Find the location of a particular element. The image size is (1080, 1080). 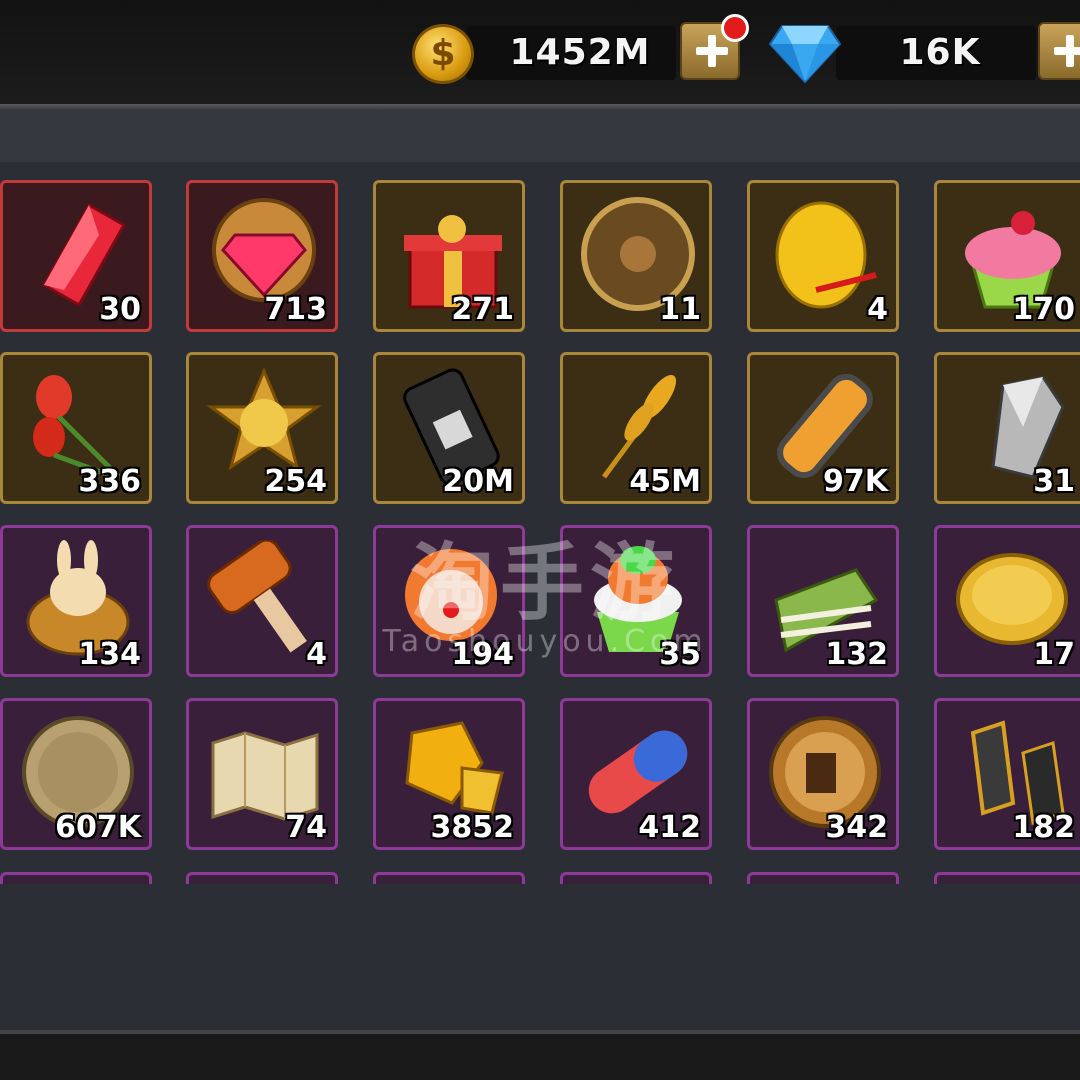

item-quantity: 35 is located at coordinates (680, 654).